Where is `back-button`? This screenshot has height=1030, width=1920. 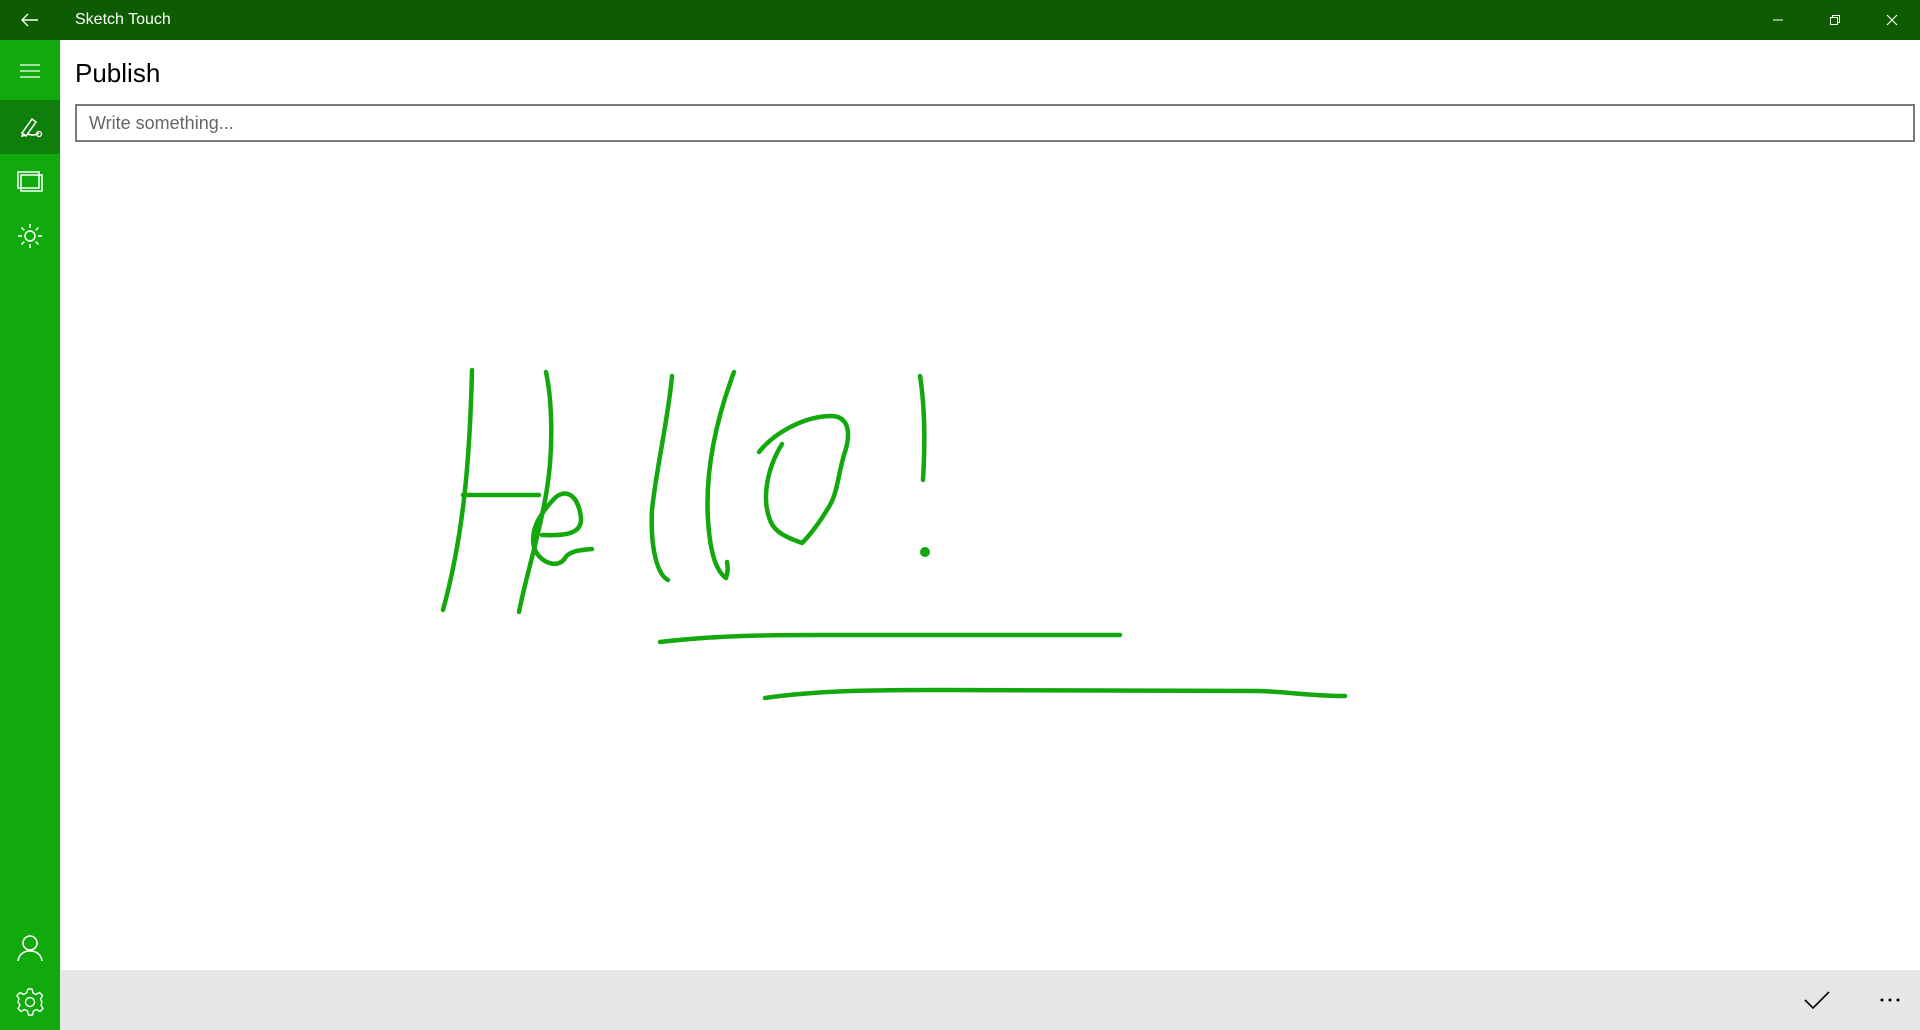
back-button is located at coordinates (29, 20).